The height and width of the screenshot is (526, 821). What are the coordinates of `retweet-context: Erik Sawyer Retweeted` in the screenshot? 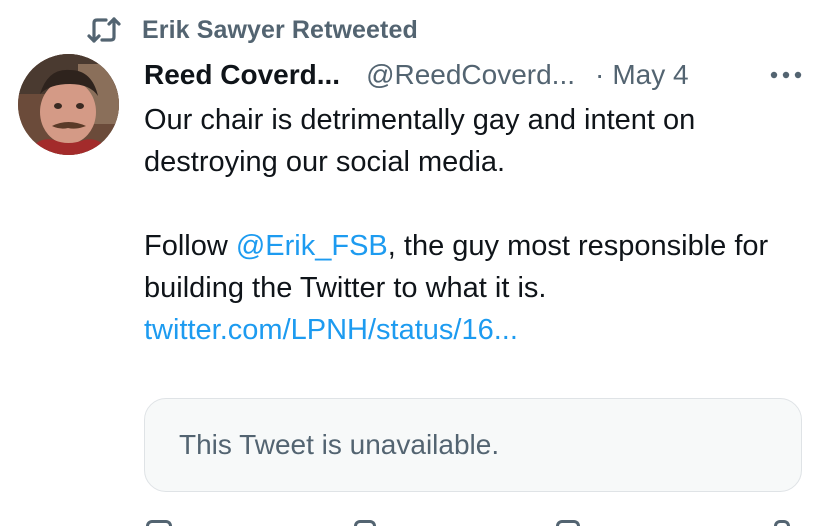 It's located at (252, 30).